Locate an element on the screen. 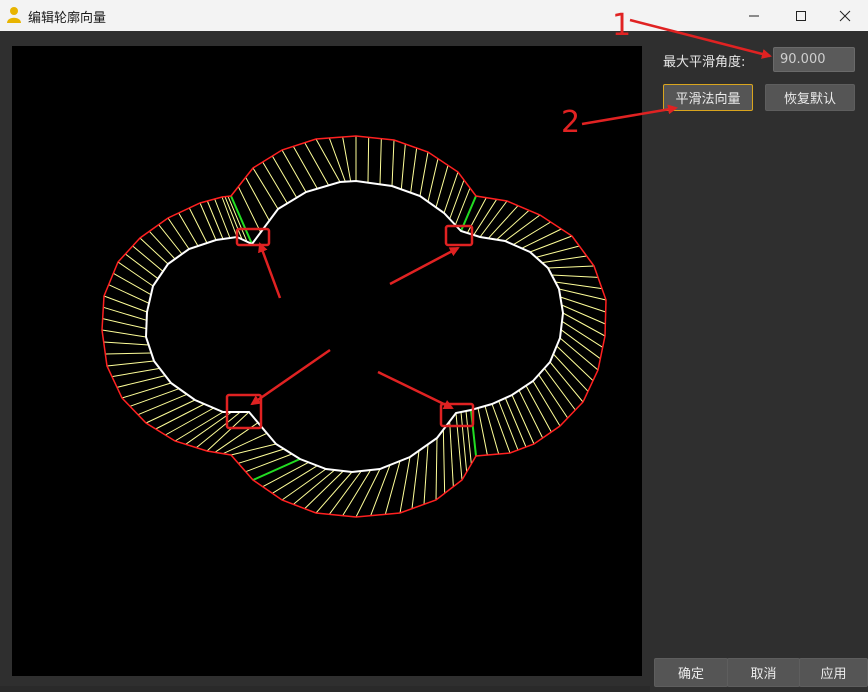 The height and width of the screenshot is (692, 868). ok-button: 确定 is located at coordinates (691, 672).